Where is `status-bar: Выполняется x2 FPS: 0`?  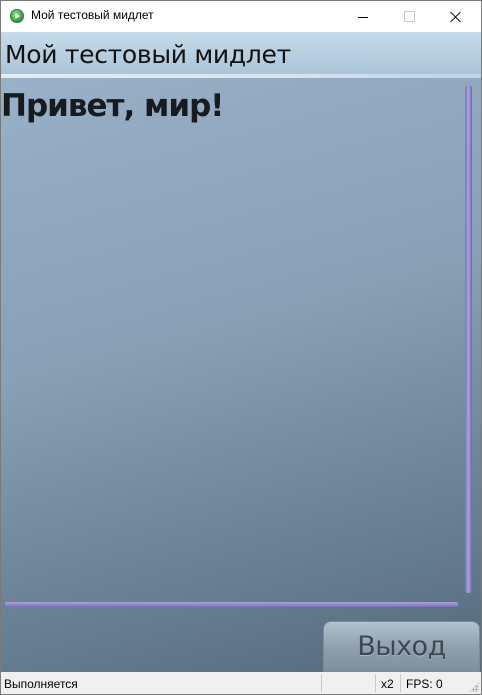
status-bar: Выполняется x2 FPS: 0 is located at coordinates (241, 683).